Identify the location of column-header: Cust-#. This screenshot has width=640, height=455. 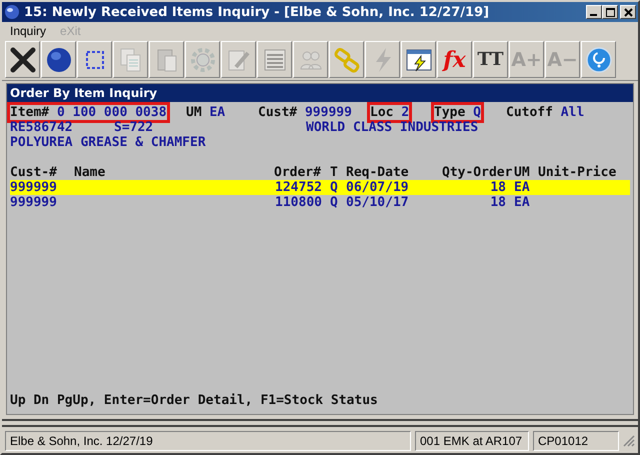
(33, 172).